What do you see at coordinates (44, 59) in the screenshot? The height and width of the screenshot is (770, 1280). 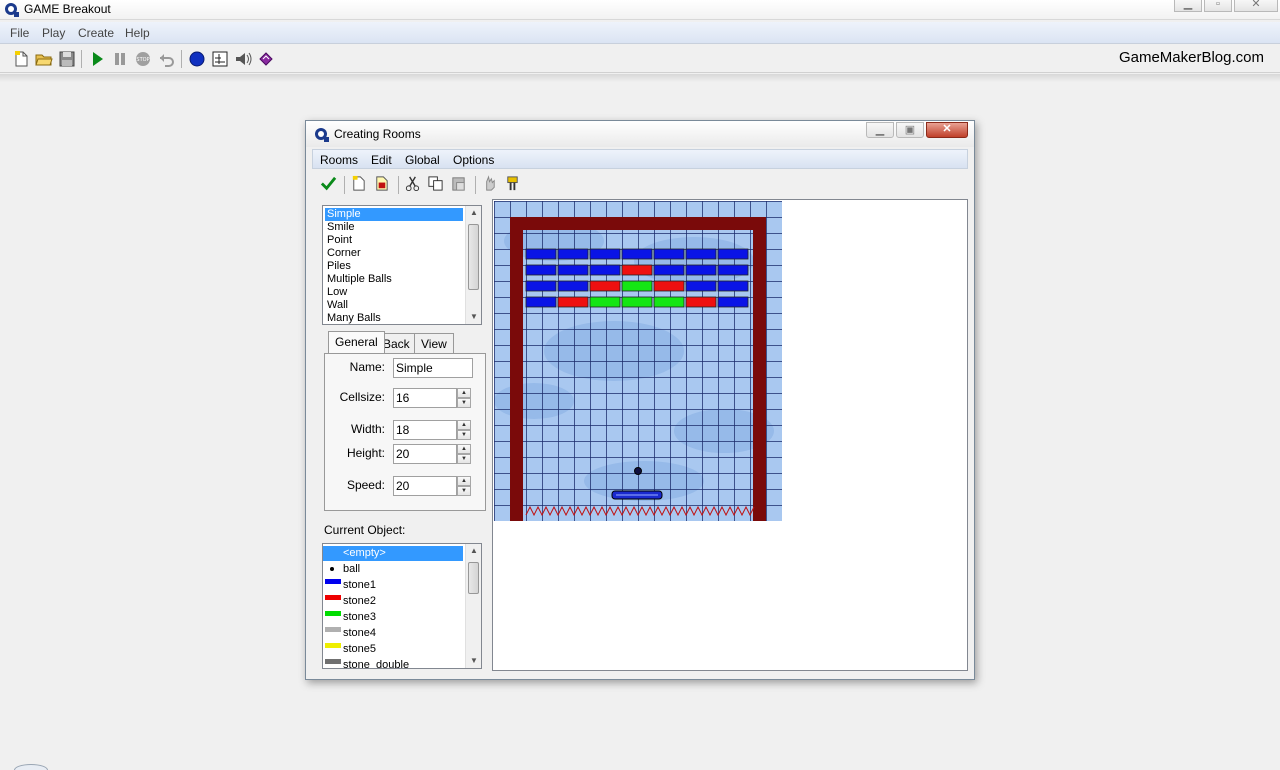 I see `open-folder-icon` at bounding box center [44, 59].